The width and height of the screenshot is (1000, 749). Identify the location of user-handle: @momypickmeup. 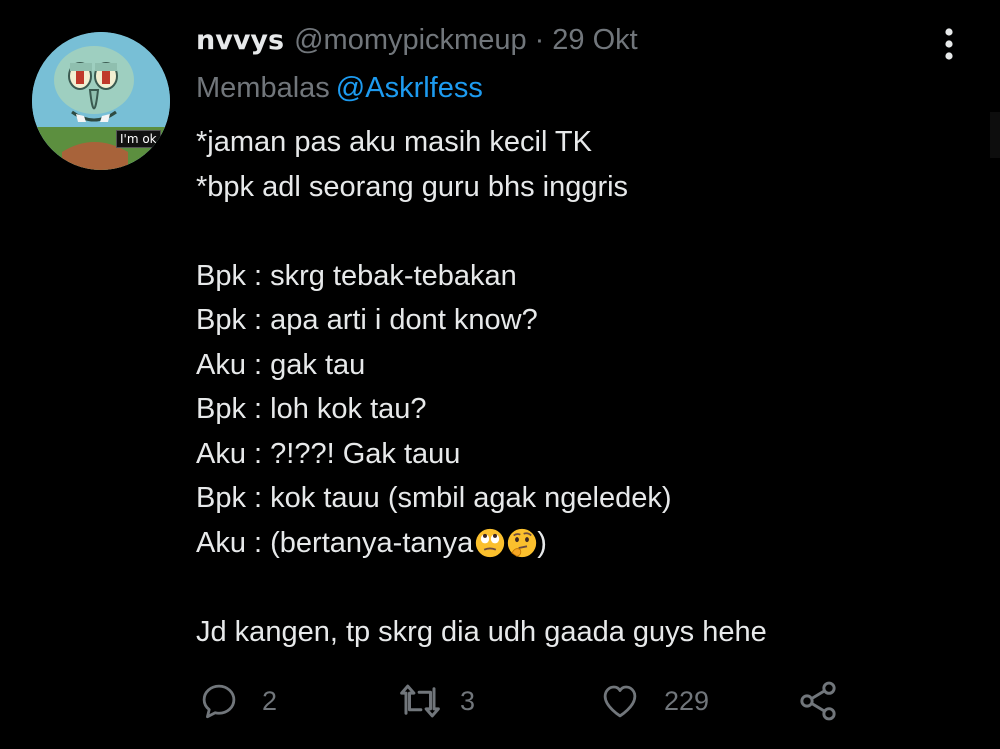
(410, 40).